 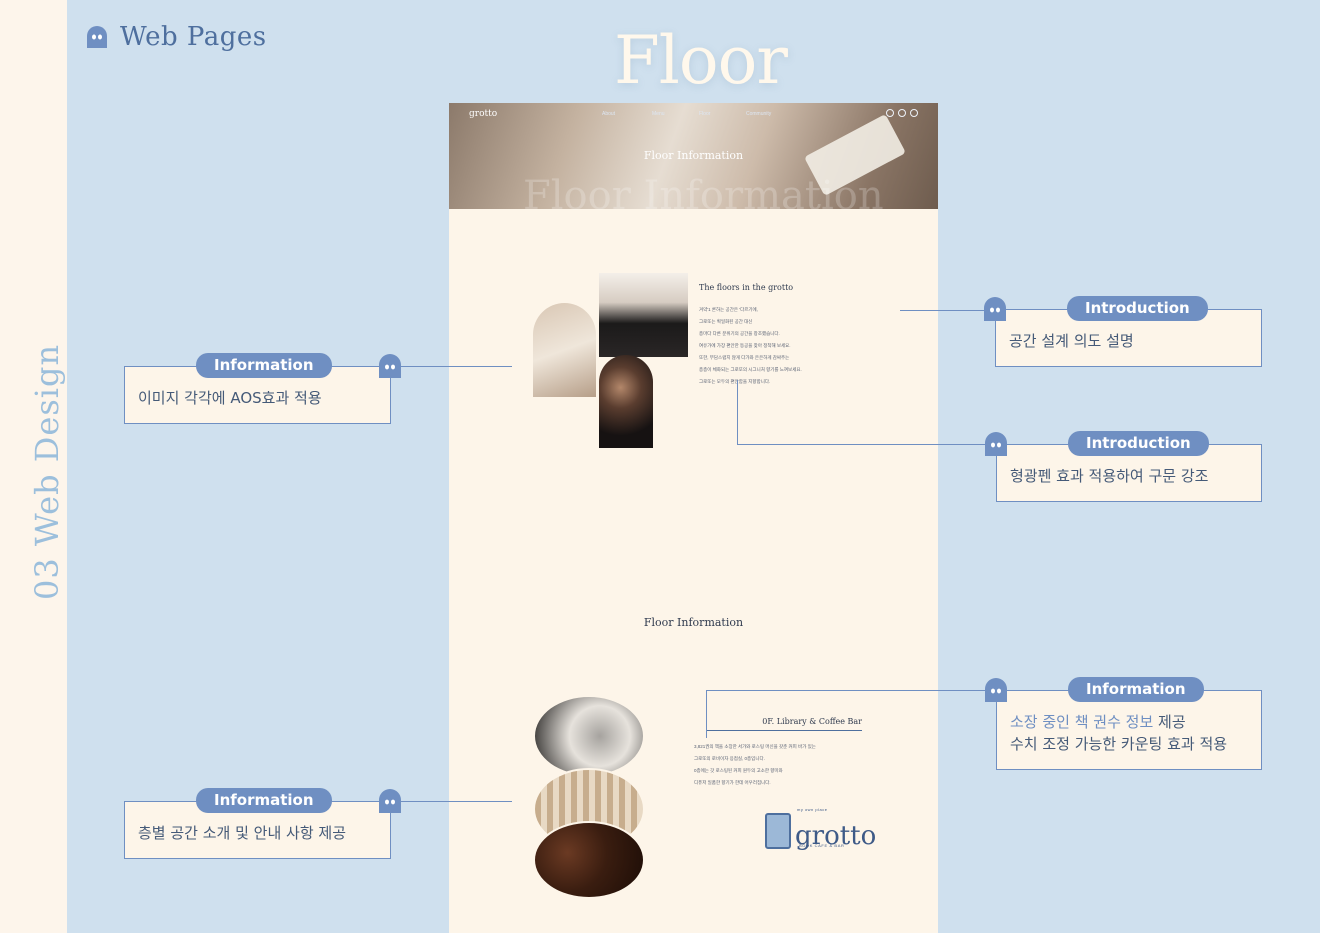 What do you see at coordinates (1129, 466) in the screenshot?
I see `callout-highlighter: Introduction 형광펜 효과 적용하여 구문 강조` at bounding box center [1129, 466].